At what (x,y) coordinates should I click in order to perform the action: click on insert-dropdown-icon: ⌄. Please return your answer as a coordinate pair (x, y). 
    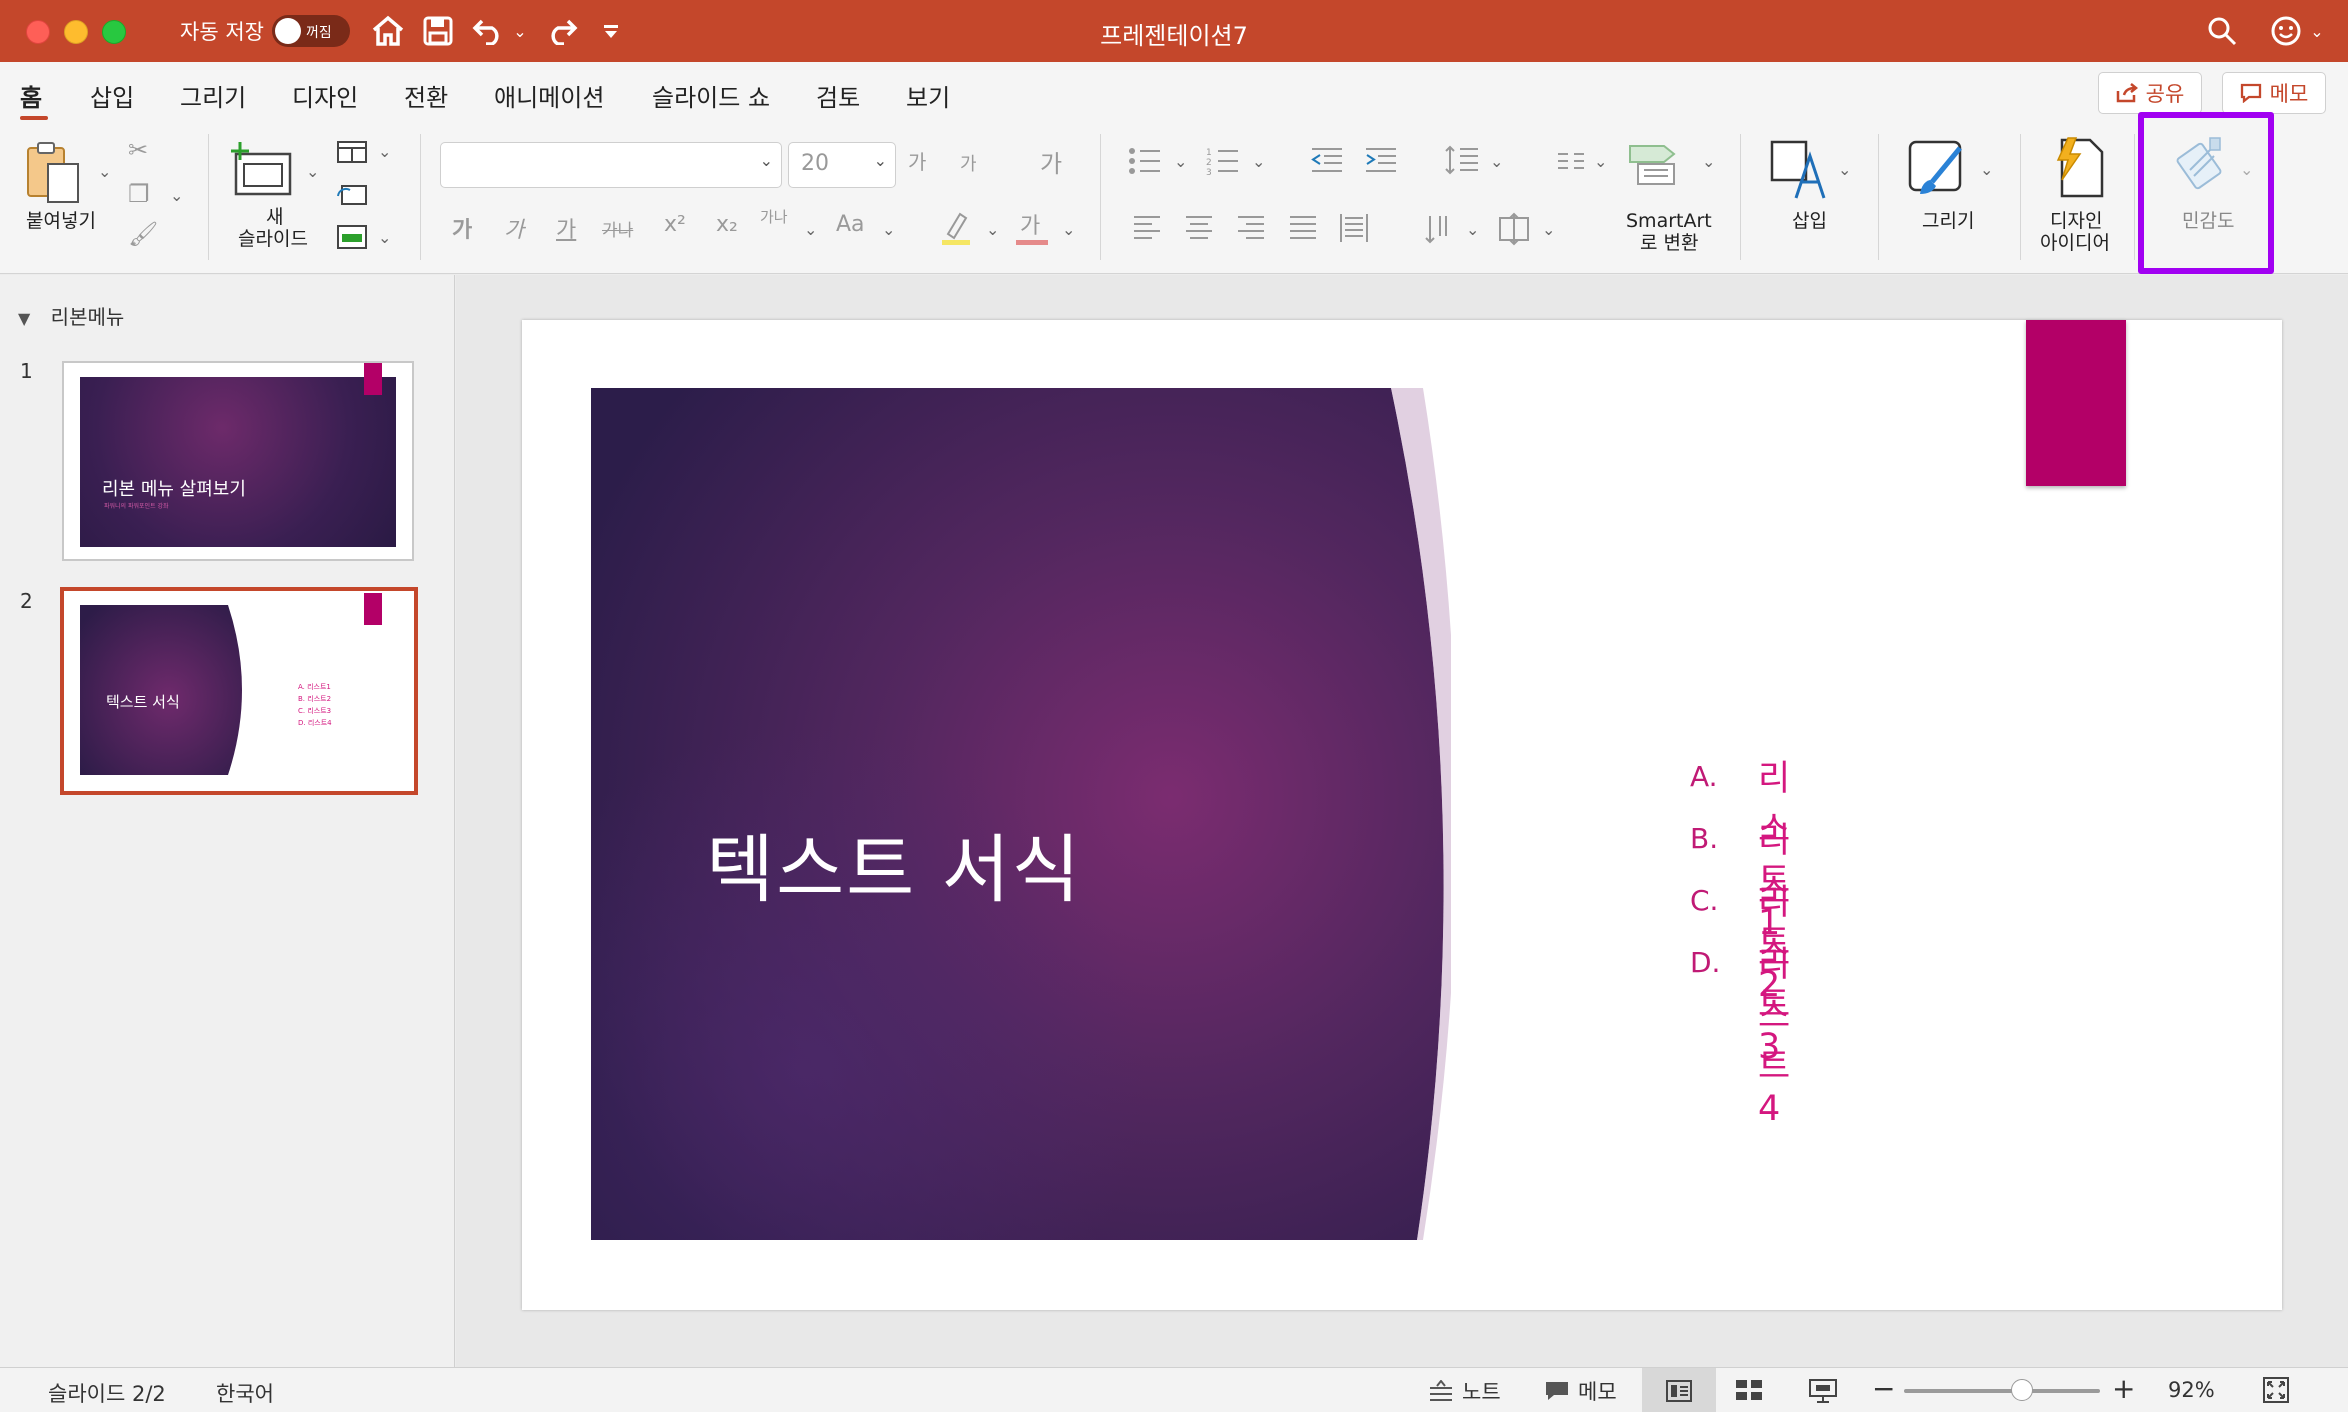
    Looking at the image, I should click on (1844, 169).